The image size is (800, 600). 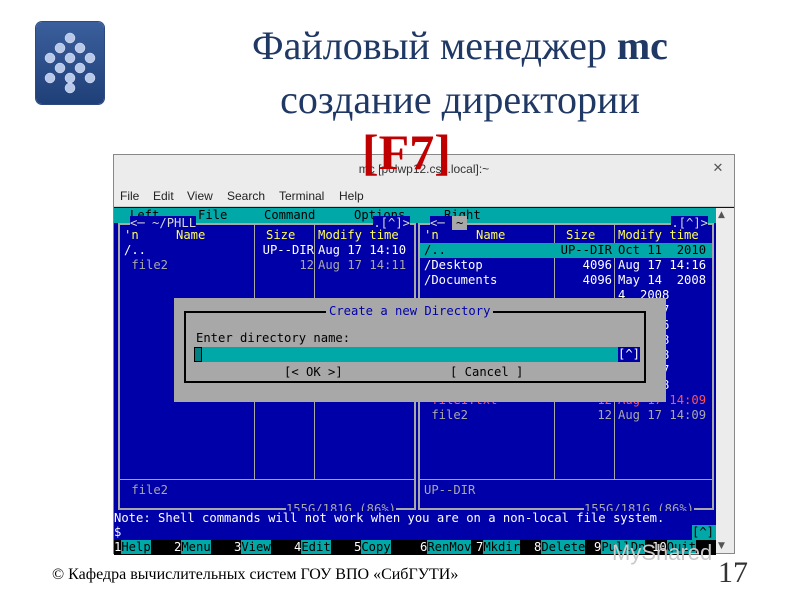 What do you see at coordinates (434, 45) in the screenshot?
I see `slide-title-text: Файловый менеджер` at bounding box center [434, 45].